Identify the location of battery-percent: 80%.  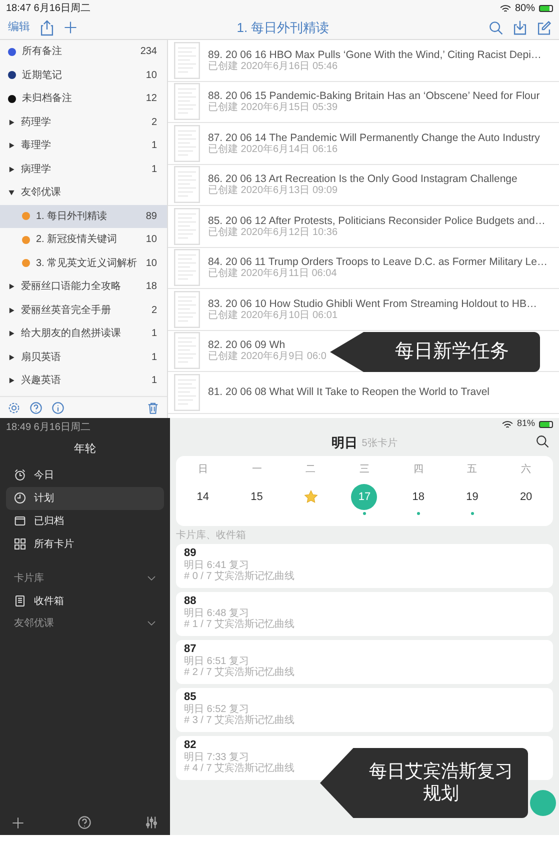
(524, 9).